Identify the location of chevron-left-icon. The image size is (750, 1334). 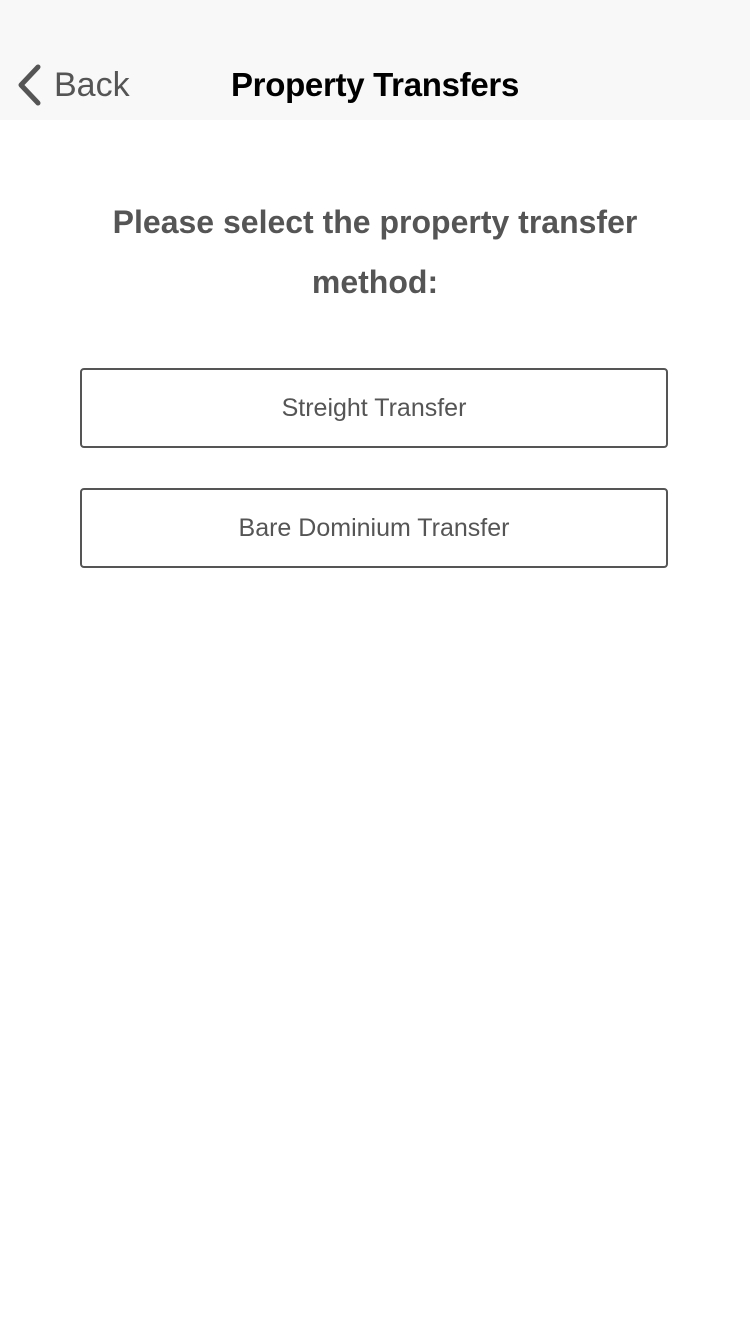
(29, 85).